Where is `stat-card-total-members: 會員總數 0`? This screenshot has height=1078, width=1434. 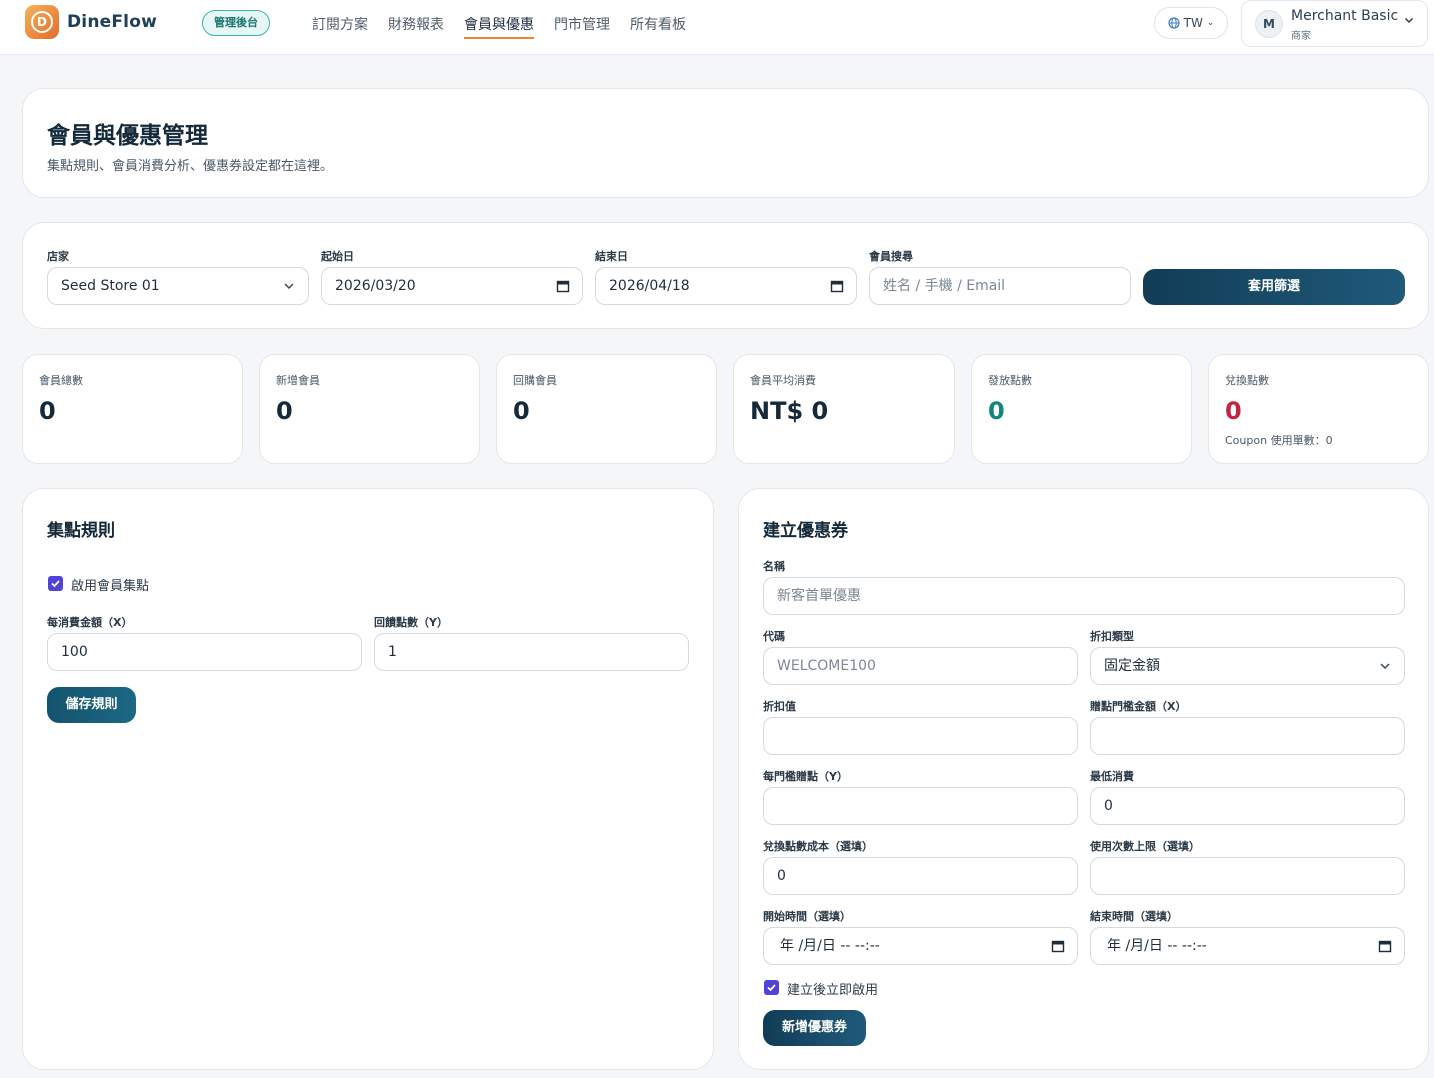
stat-card-total-members: 會員總數 0 is located at coordinates (132, 409).